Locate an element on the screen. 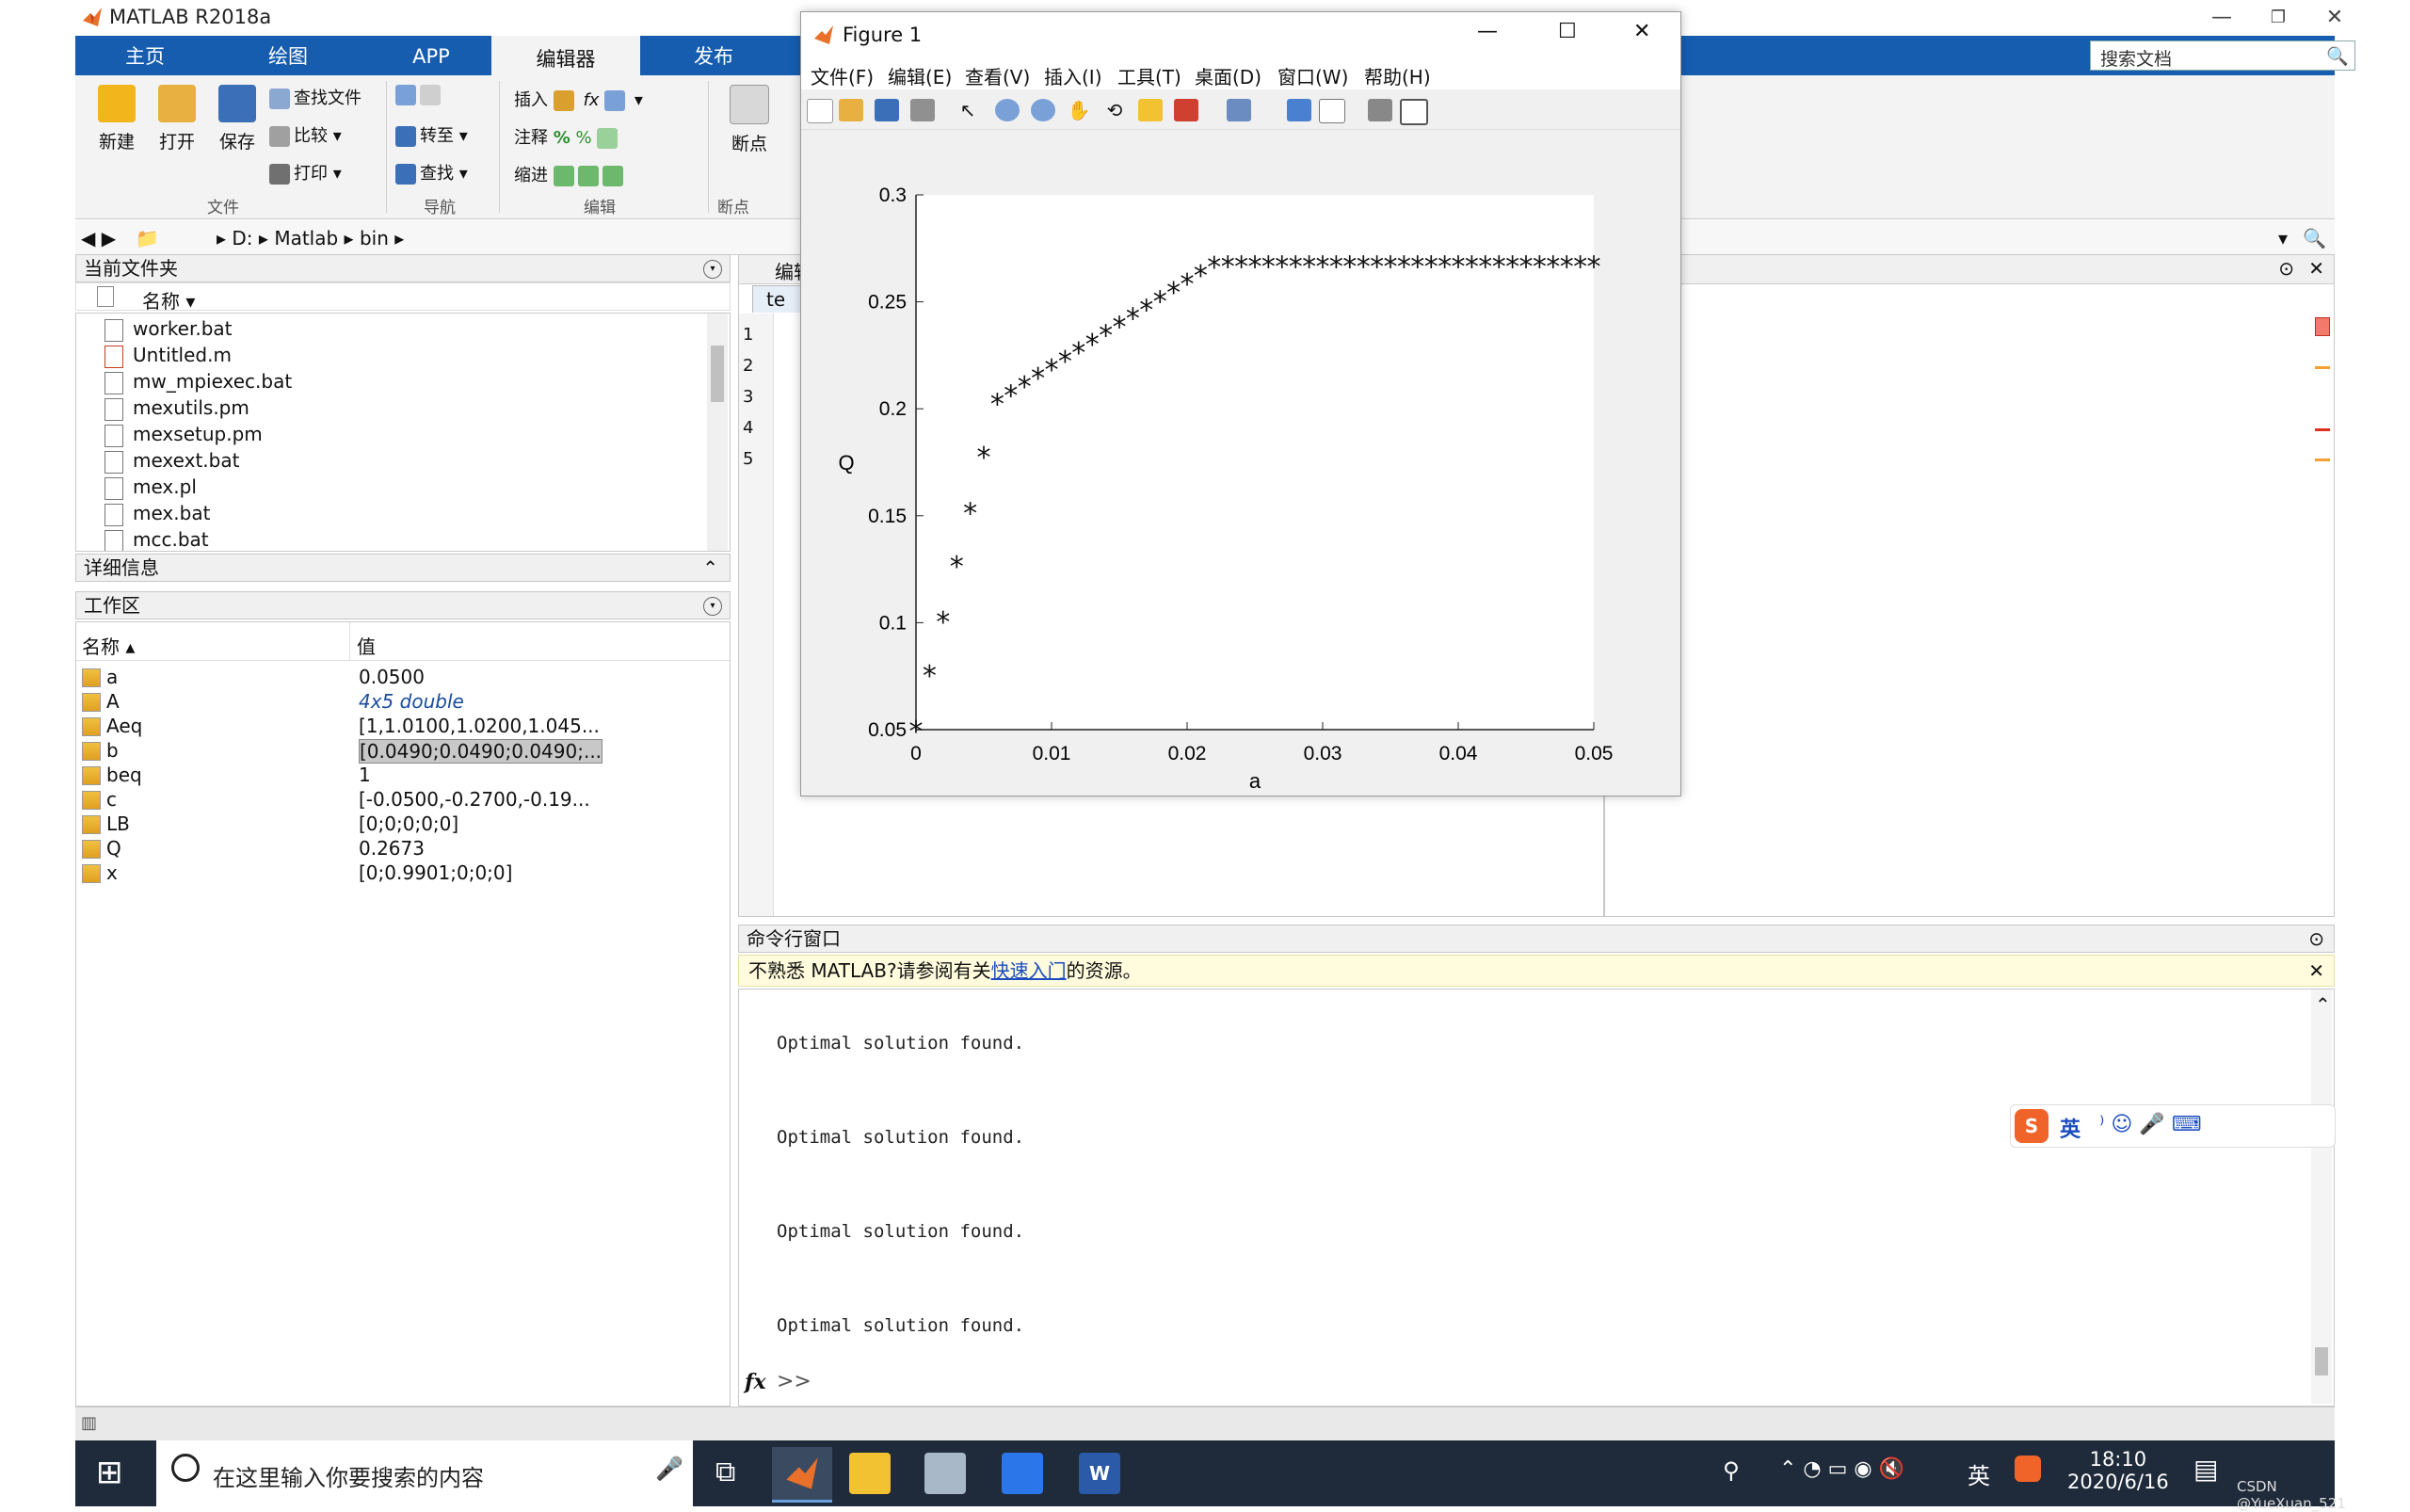 The image size is (2410, 1512). menu-edit: 编辑(E) is located at coordinates (920, 75).